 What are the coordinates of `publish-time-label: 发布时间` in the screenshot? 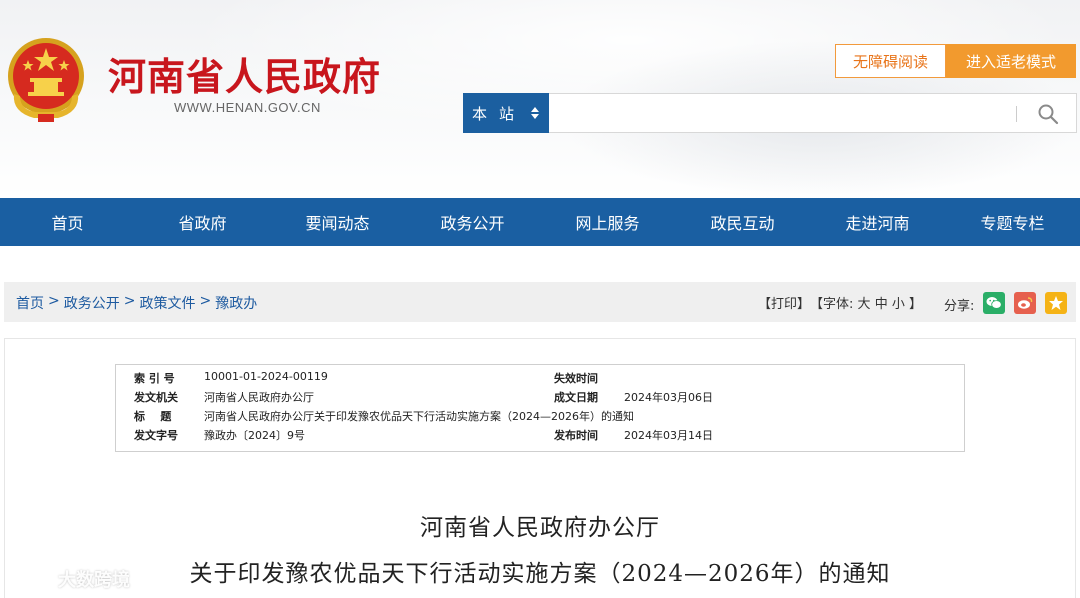 It's located at (576, 435).